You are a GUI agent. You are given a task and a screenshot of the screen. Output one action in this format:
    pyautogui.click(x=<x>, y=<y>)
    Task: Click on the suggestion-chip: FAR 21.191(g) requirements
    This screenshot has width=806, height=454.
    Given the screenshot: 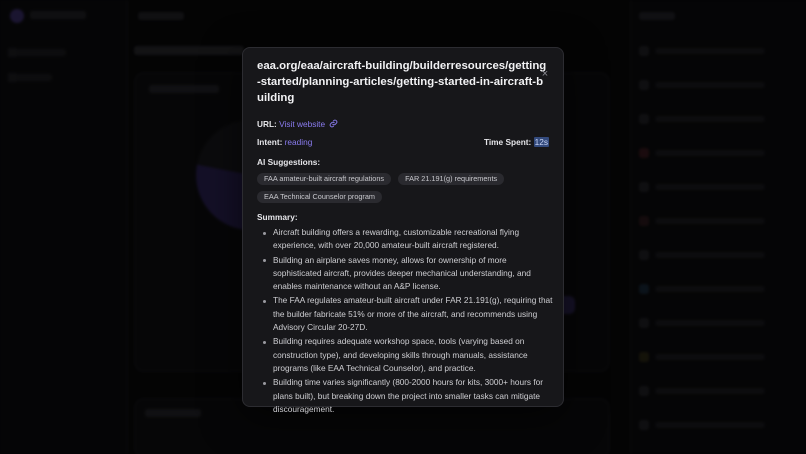 What is the action you would take?
    pyautogui.click(x=451, y=179)
    